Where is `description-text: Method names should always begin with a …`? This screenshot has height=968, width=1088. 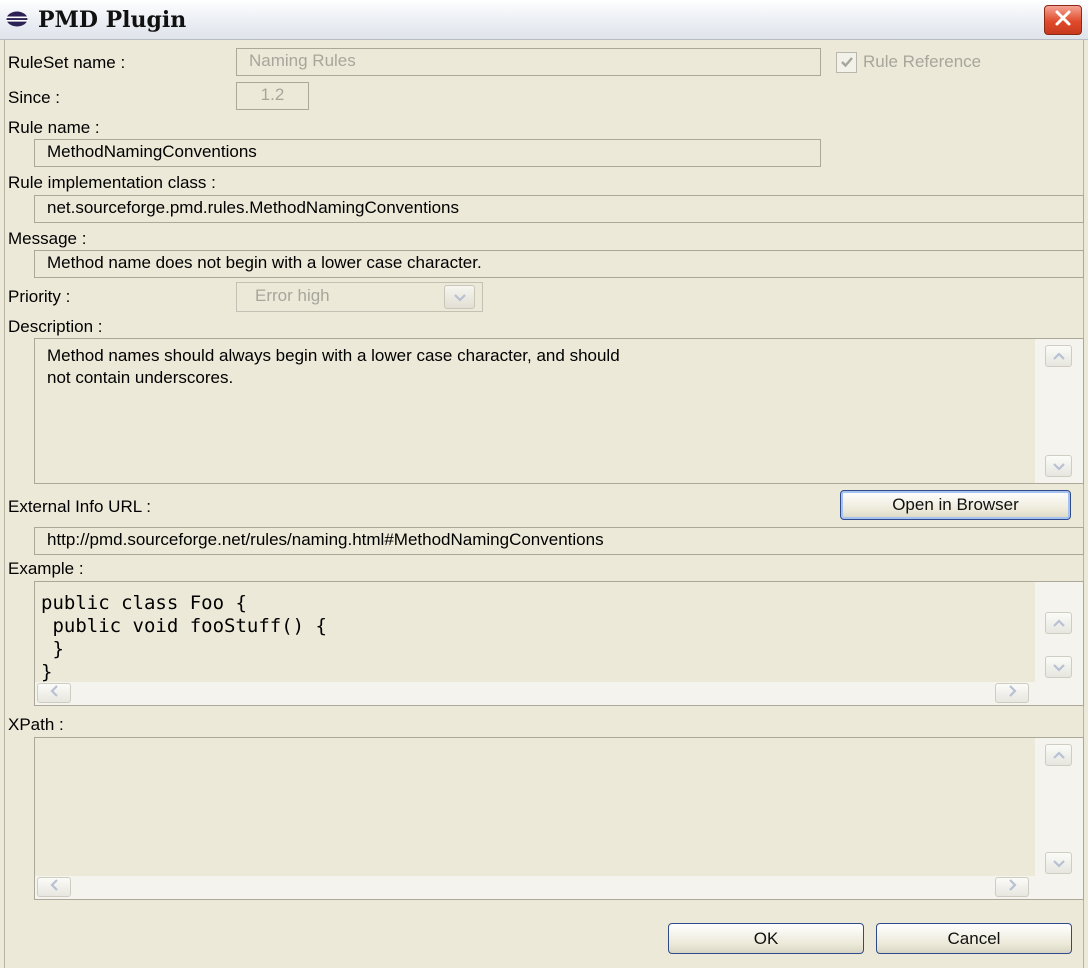 description-text: Method names should always begin with a … is located at coordinates (333, 366).